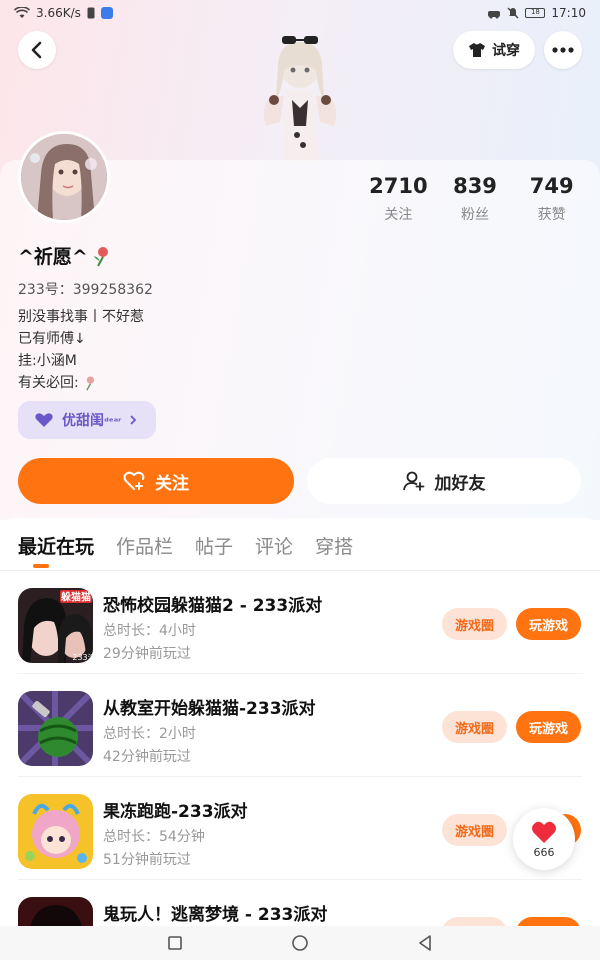  What do you see at coordinates (475, 215) in the screenshot?
I see `stat-label: 粉丝` at bounding box center [475, 215].